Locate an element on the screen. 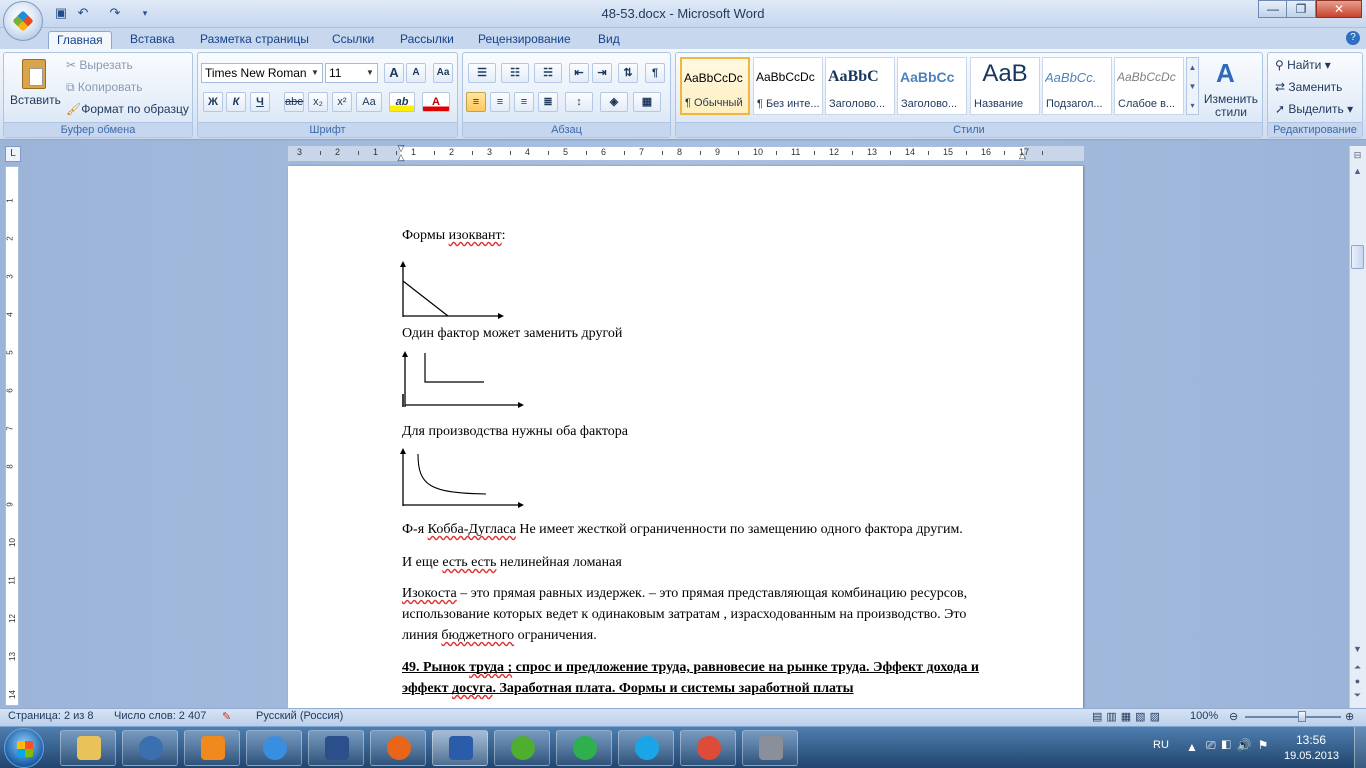 The height and width of the screenshot is (768, 1366). align-right-button: ≡ is located at coordinates (524, 102).